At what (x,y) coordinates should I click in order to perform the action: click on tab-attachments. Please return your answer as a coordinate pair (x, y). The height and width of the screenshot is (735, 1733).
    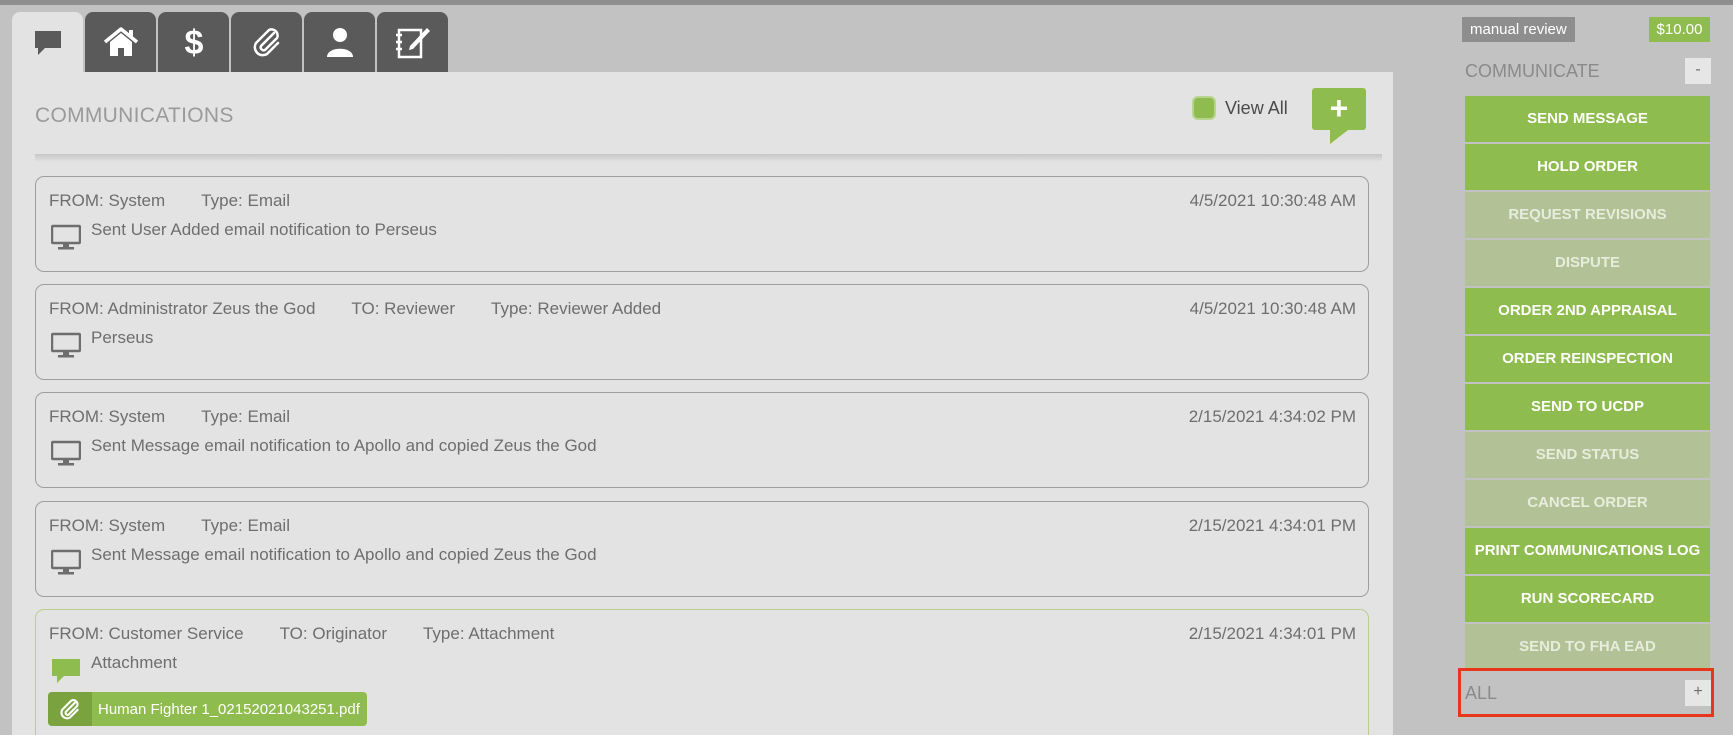
    Looking at the image, I should click on (266, 42).